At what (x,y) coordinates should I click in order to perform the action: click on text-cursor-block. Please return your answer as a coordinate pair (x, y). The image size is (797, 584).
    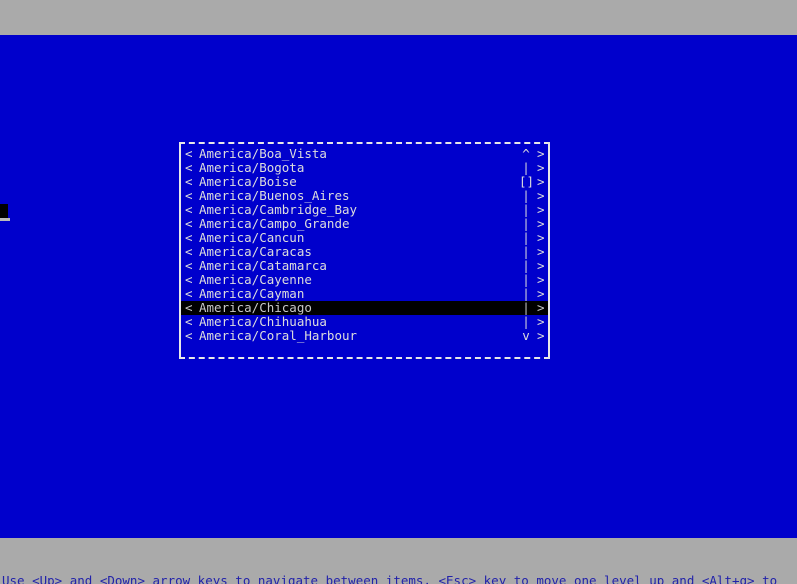
    Looking at the image, I should click on (4, 211).